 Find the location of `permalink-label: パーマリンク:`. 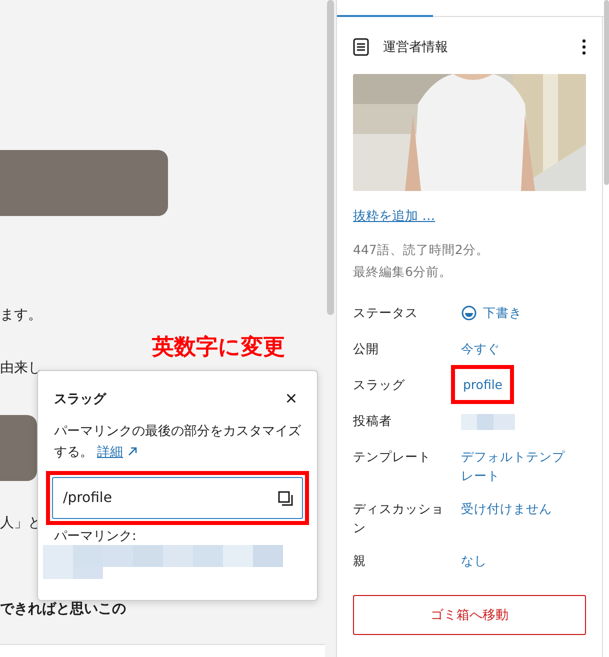

permalink-label: パーマリンク: is located at coordinates (96, 536).